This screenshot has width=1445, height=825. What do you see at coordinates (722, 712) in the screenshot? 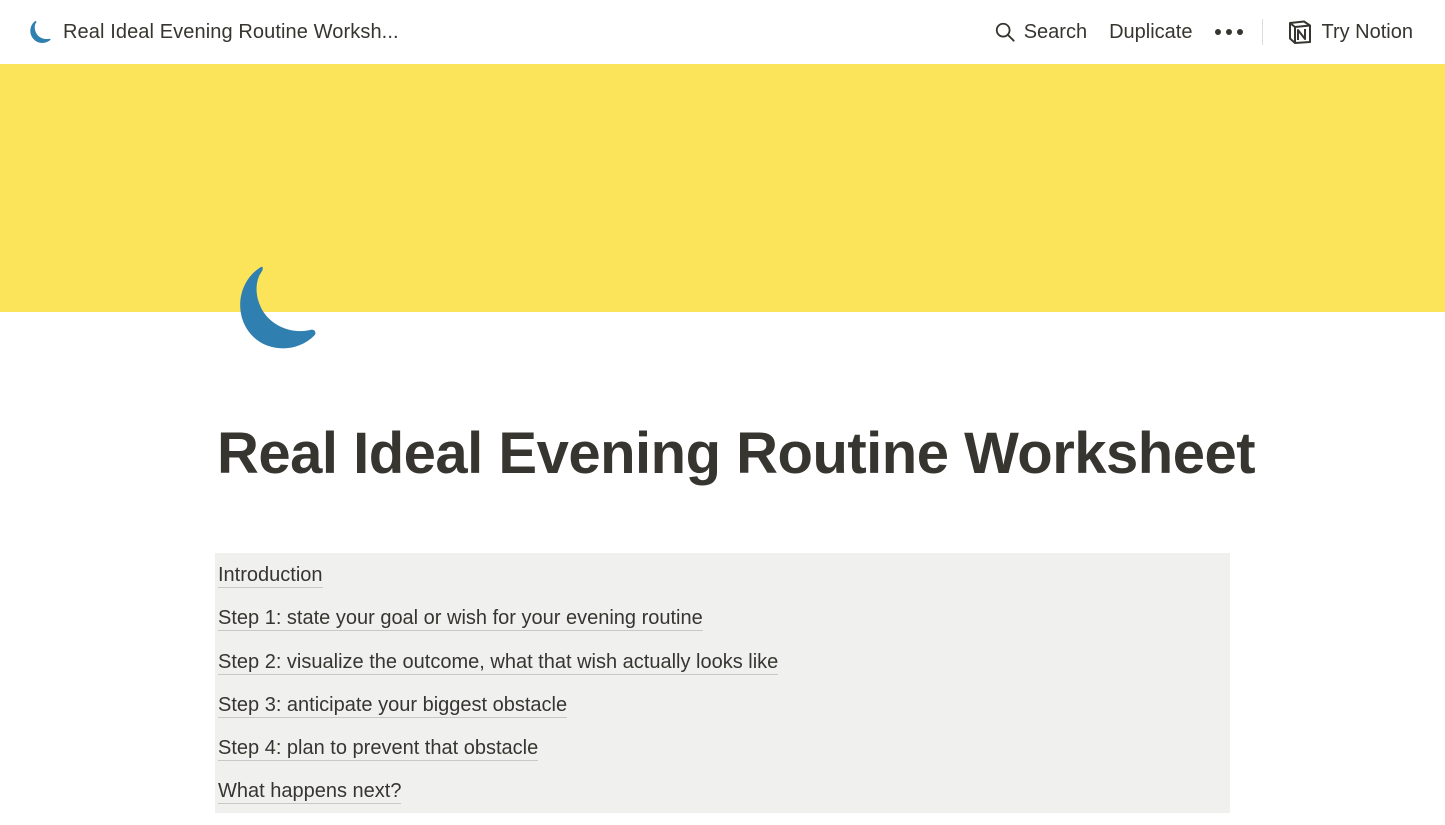
I see `toc-item-step-3: Step 3: anticipate your biggest obstacle` at bounding box center [722, 712].